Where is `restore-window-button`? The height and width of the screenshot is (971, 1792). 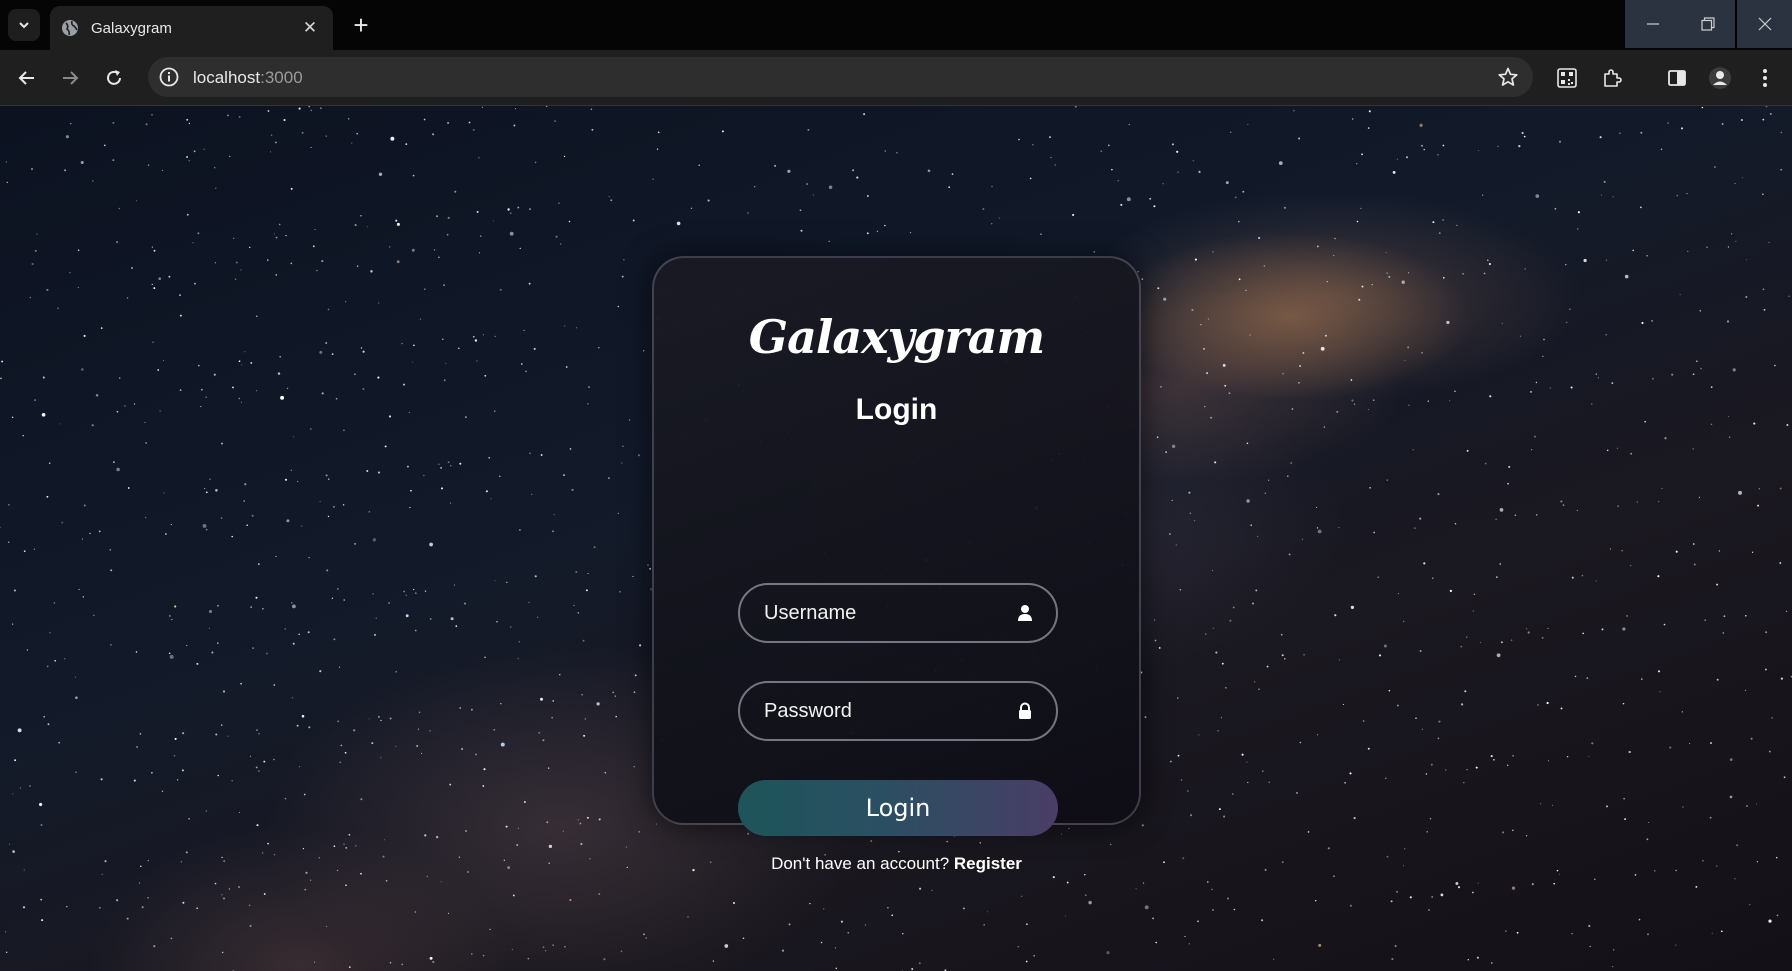
restore-window-button is located at coordinates (1707, 24).